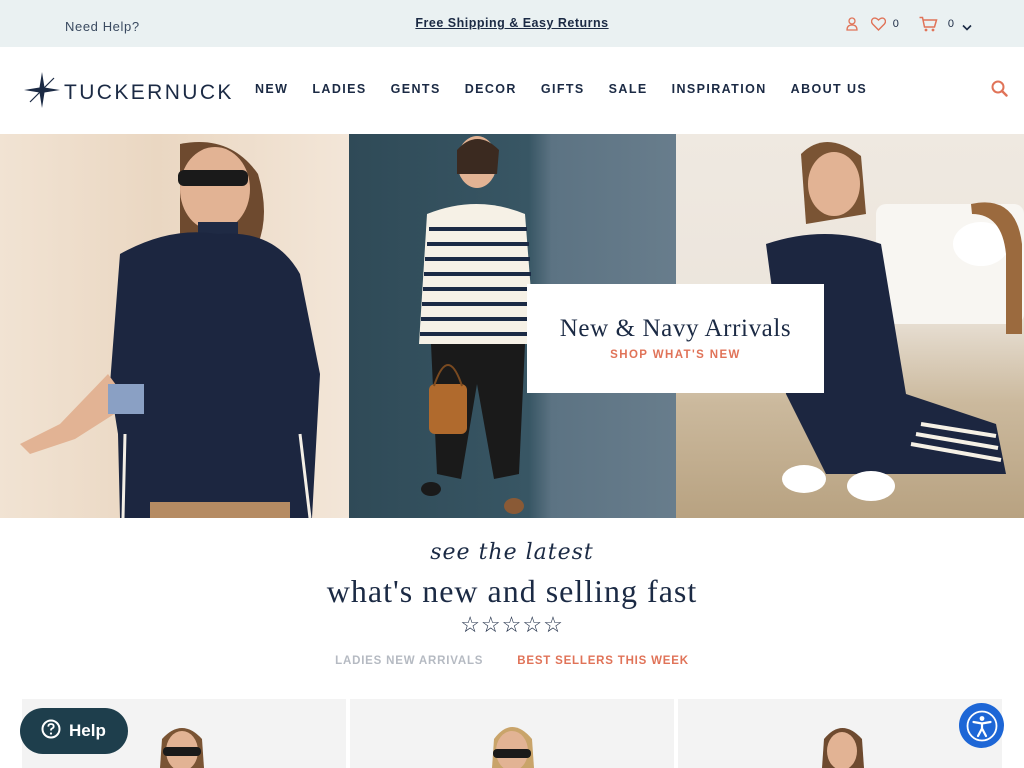  I want to click on help-question-icon, so click(51, 731).